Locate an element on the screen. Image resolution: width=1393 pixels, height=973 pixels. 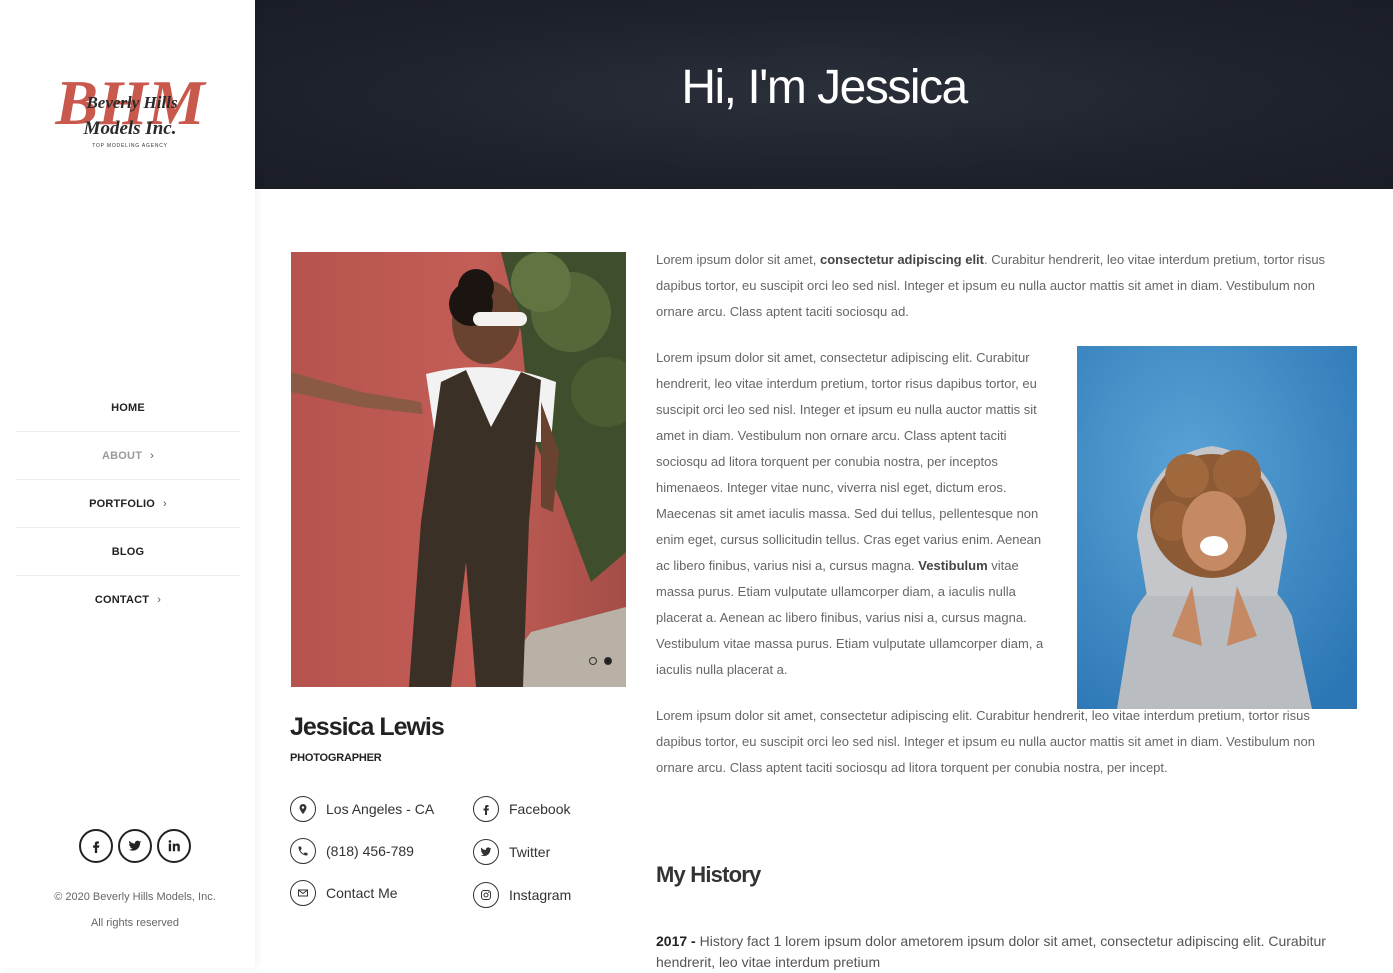
bio-bold: consectetur adipiscing elit is located at coordinates (902, 259).